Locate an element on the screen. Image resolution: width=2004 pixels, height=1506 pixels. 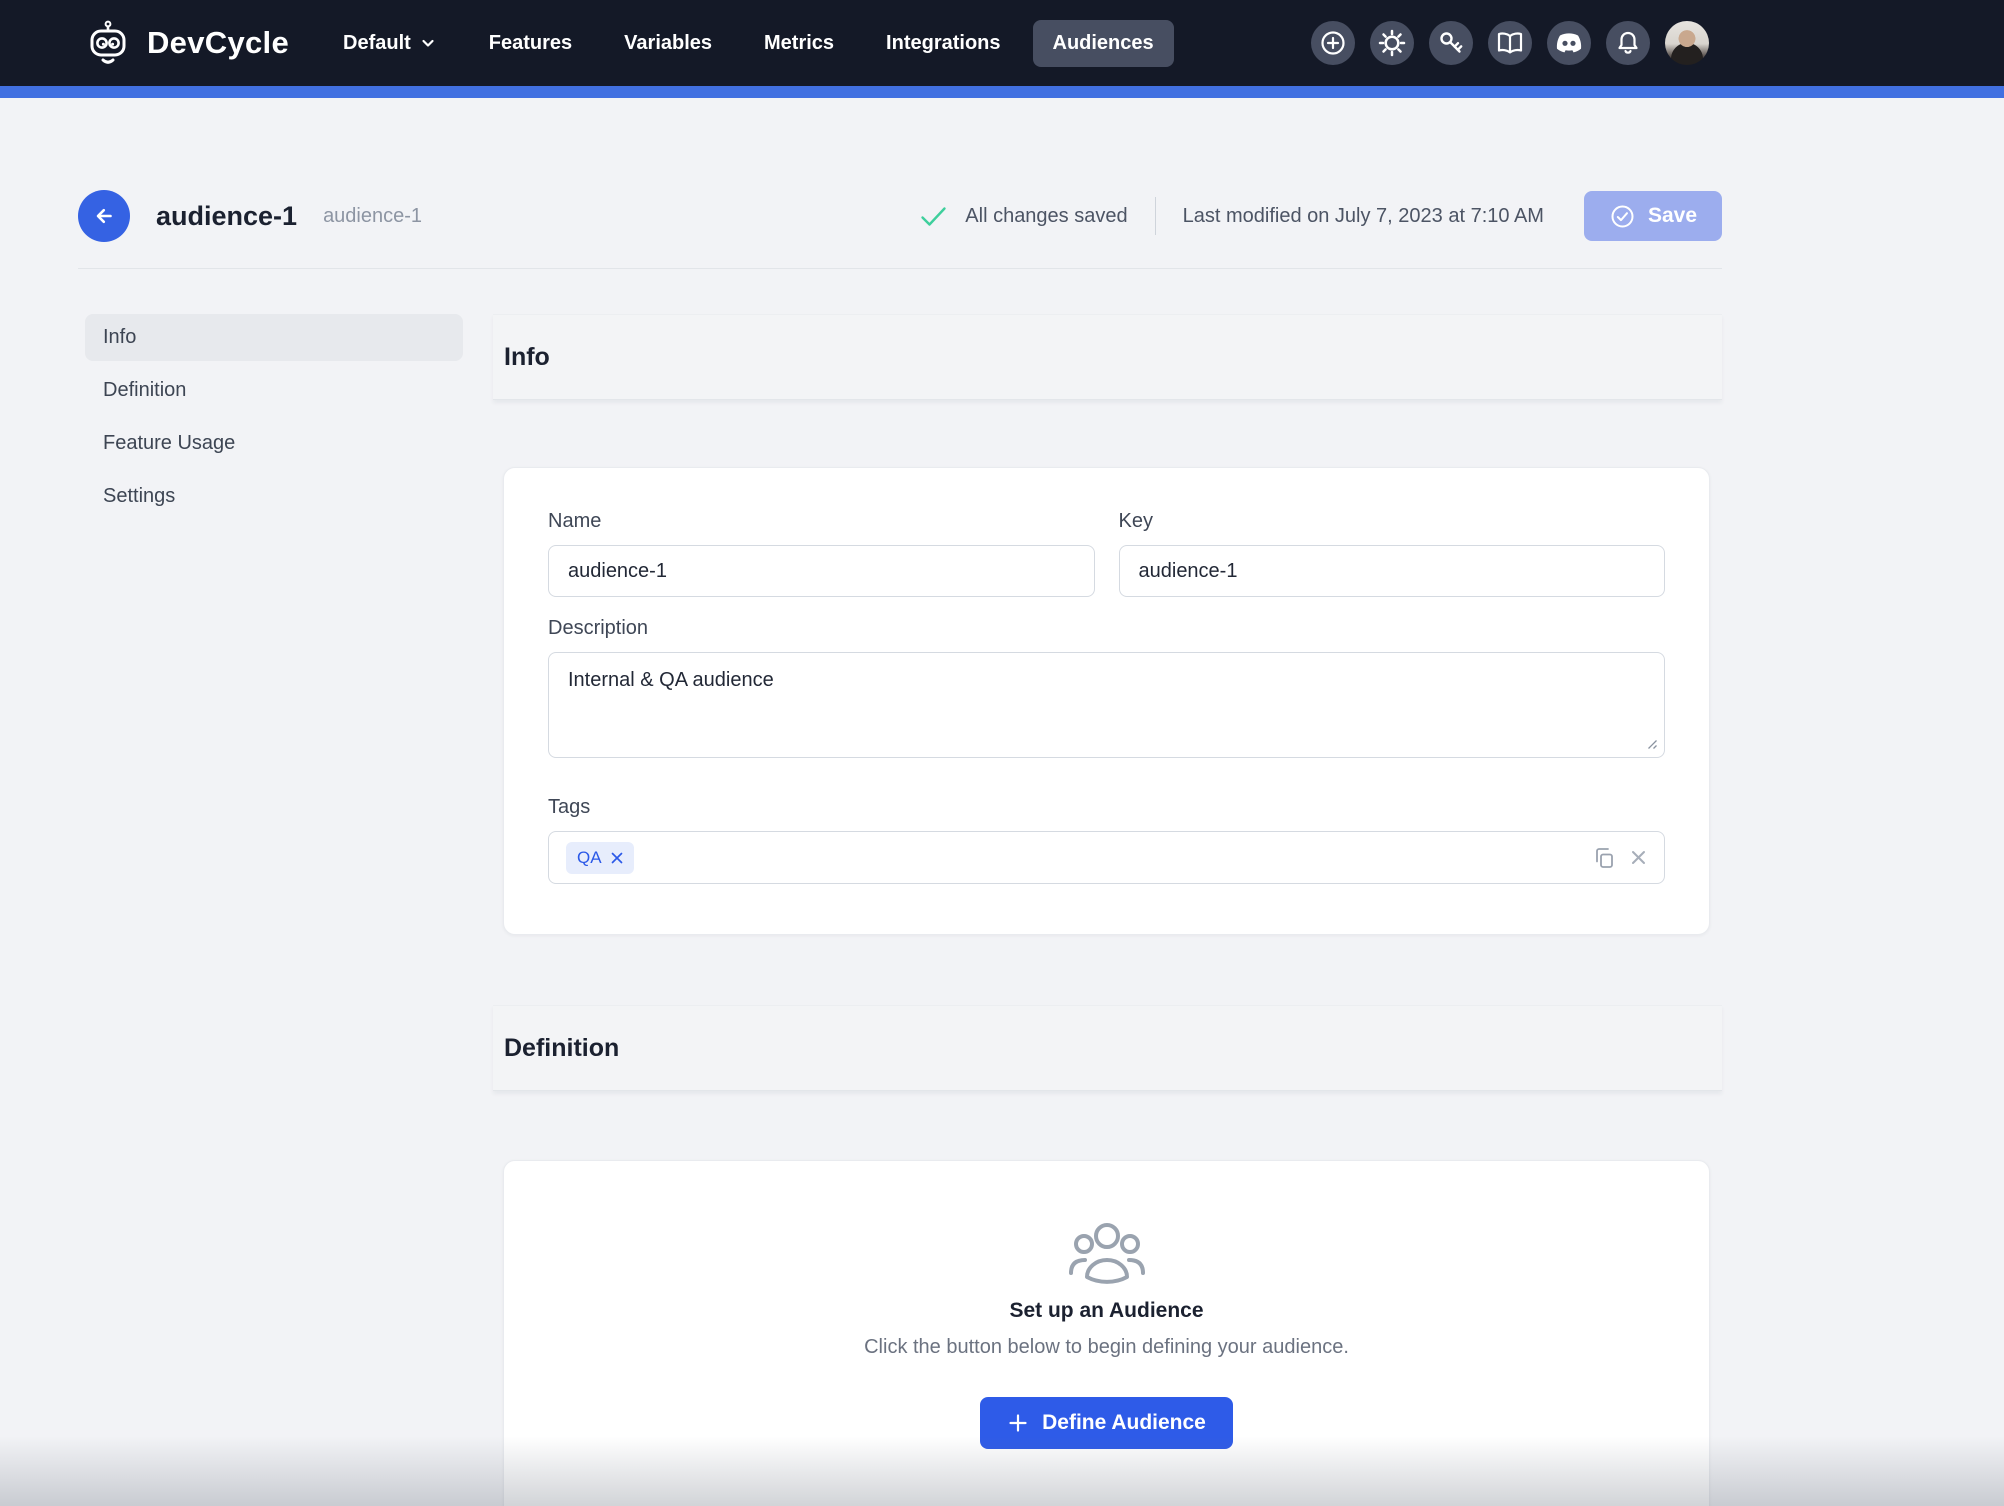
nav-item-features: Features is located at coordinates (530, 43).